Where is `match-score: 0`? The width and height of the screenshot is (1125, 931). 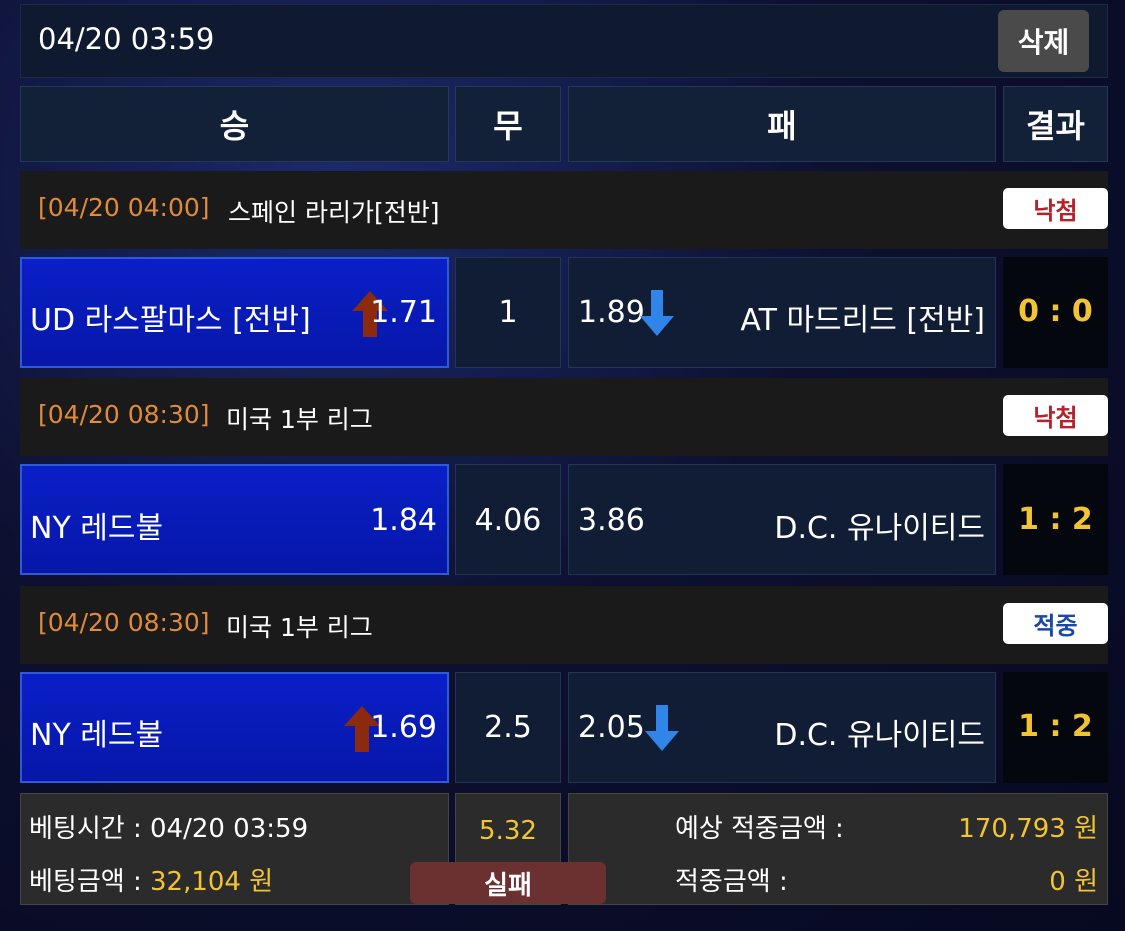 match-score: 0 is located at coordinates (1055, 311).